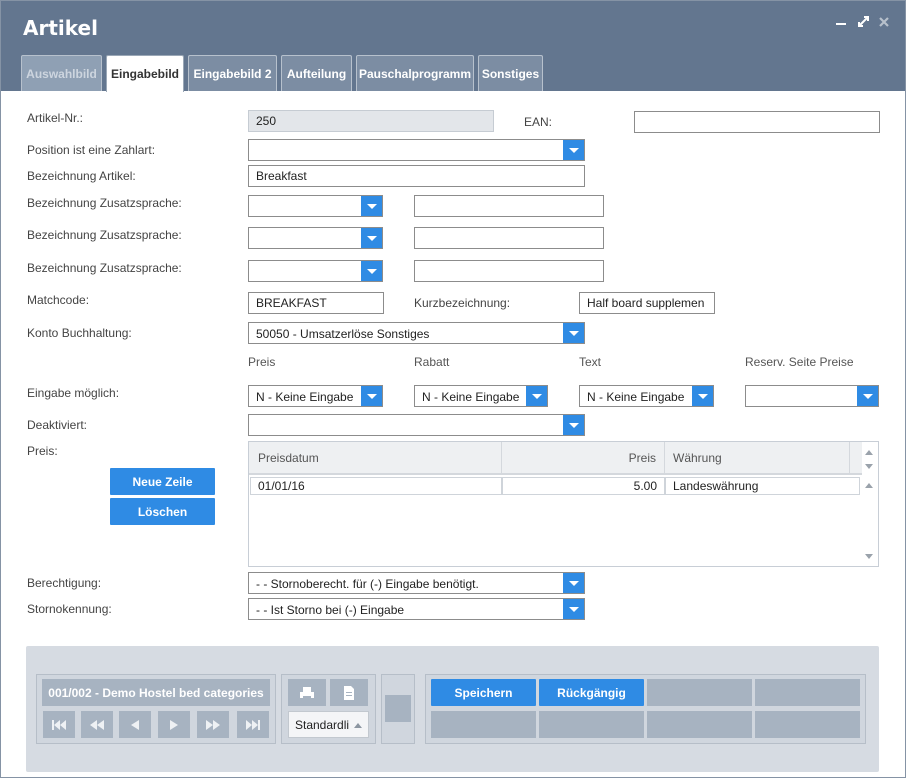  Describe the element at coordinates (510, 73) in the screenshot. I see `tab-sonstiges: Sonstiges` at that location.